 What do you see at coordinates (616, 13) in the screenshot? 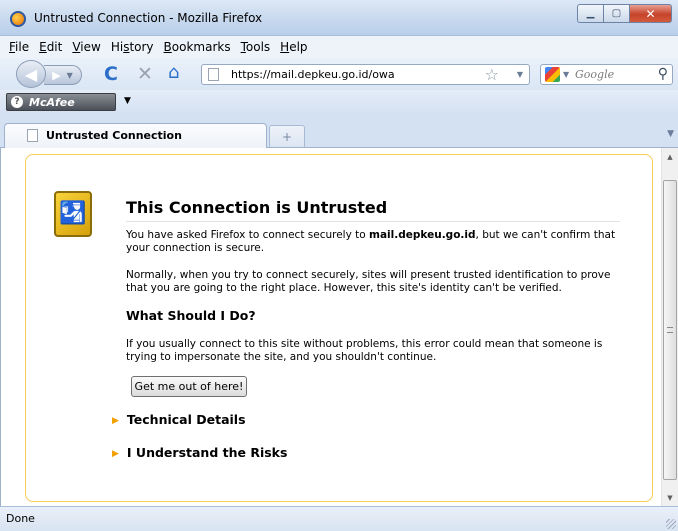
I see `maximize-button: ▢` at bounding box center [616, 13].